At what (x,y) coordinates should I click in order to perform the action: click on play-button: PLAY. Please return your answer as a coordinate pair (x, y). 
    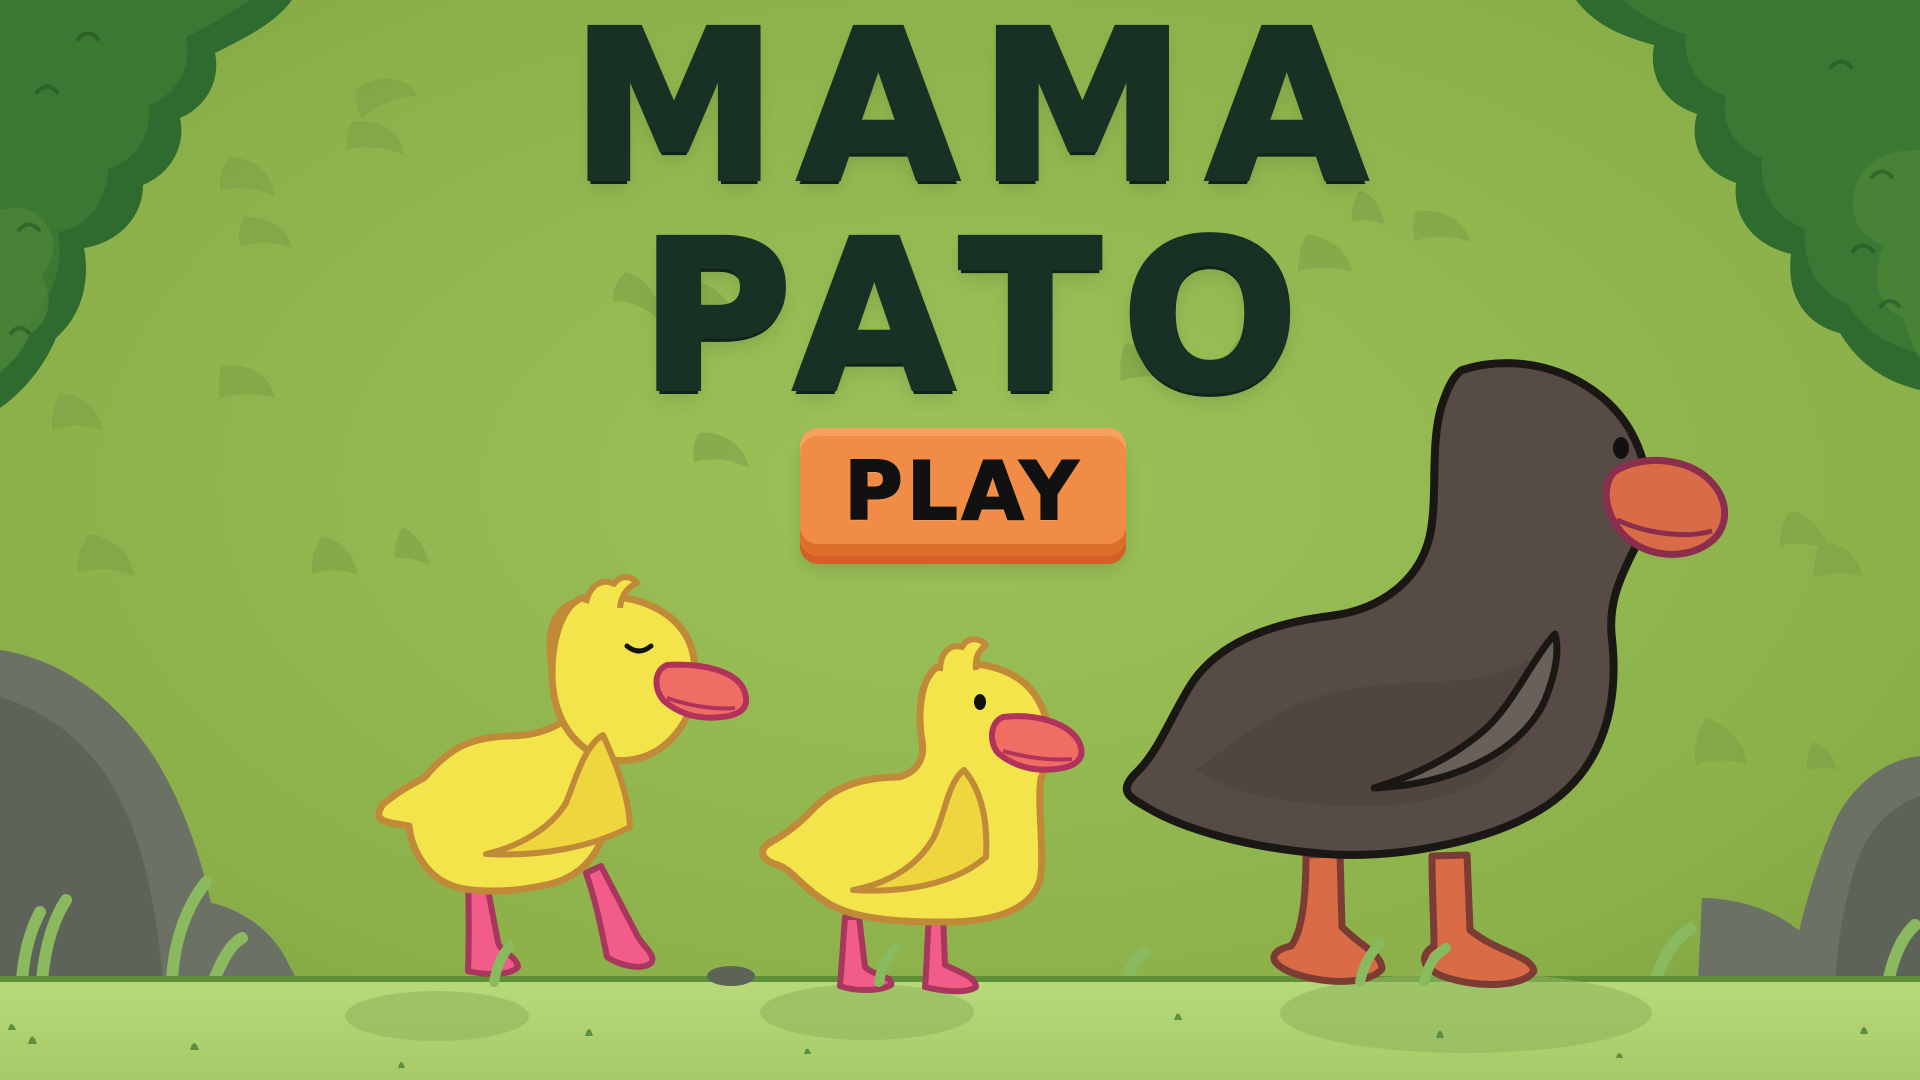
    Looking at the image, I should click on (963, 492).